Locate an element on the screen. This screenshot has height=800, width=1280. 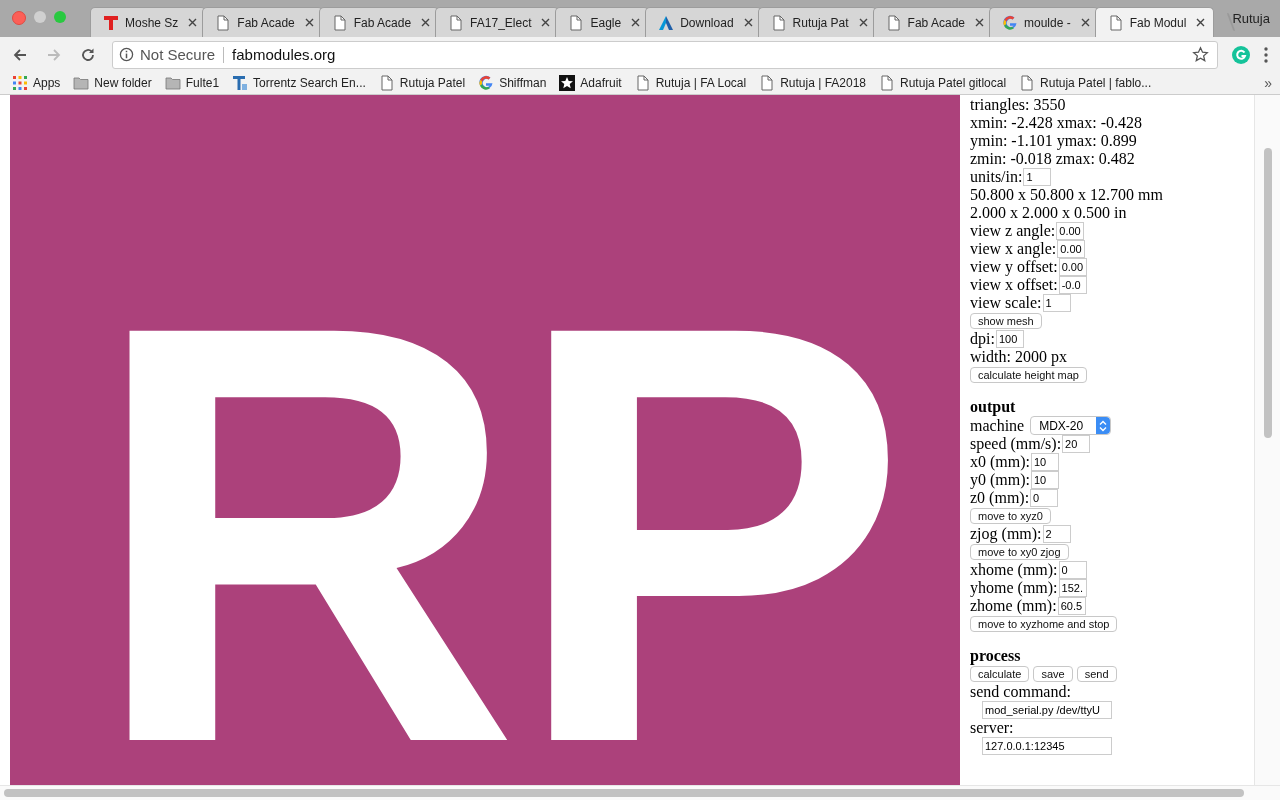
field-label: dpi: is located at coordinates (982, 339).